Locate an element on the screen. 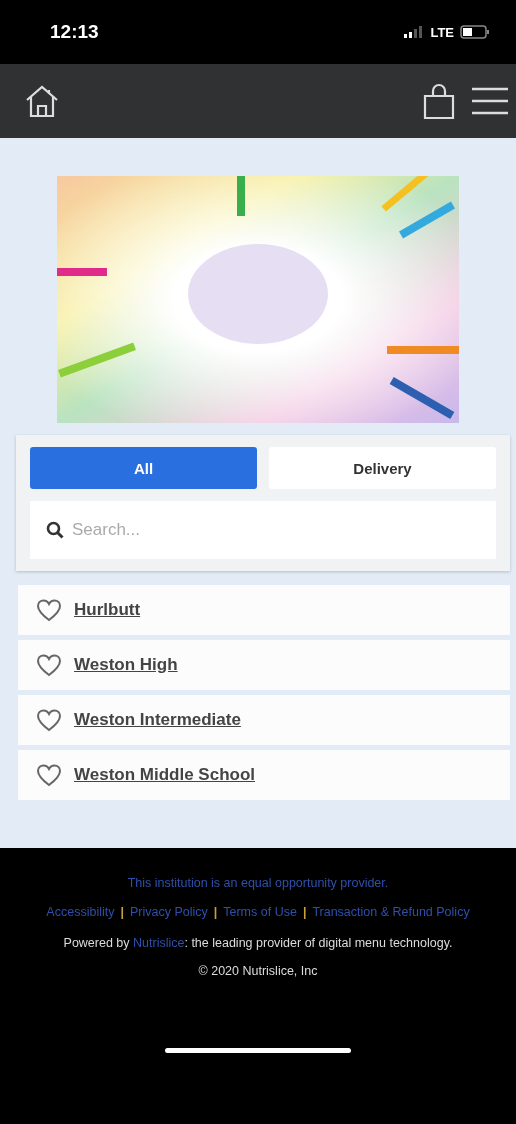 The width and height of the screenshot is (516, 1124). search-icon is located at coordinates (55, 530).